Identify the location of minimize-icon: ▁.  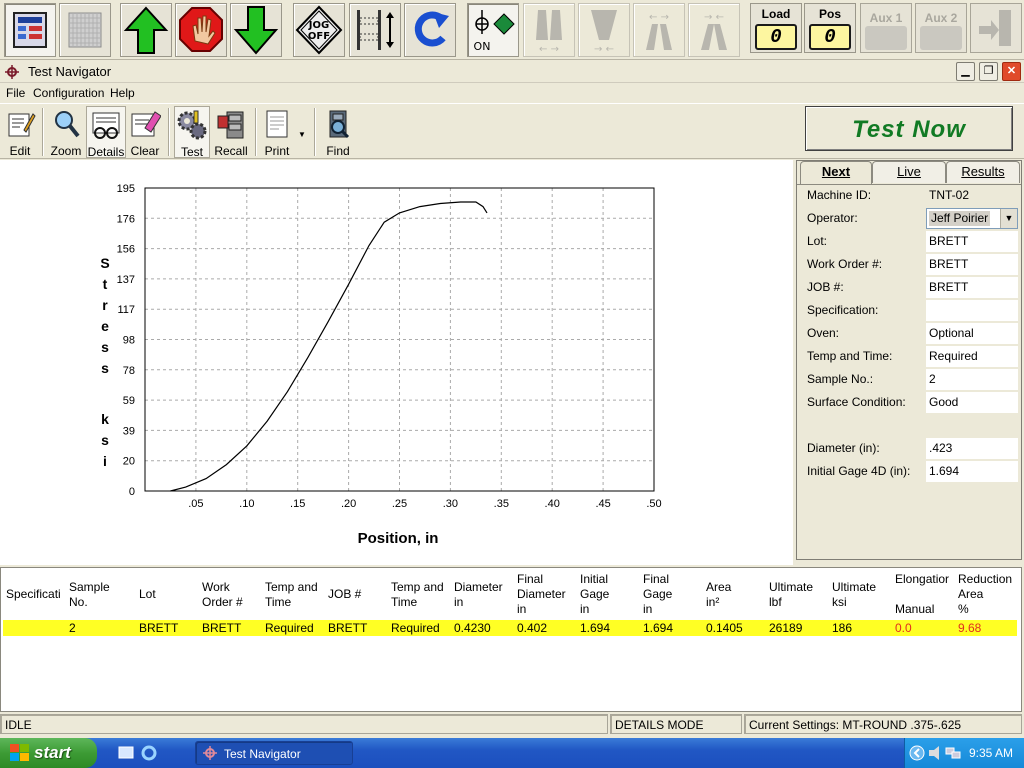
(965, 71).